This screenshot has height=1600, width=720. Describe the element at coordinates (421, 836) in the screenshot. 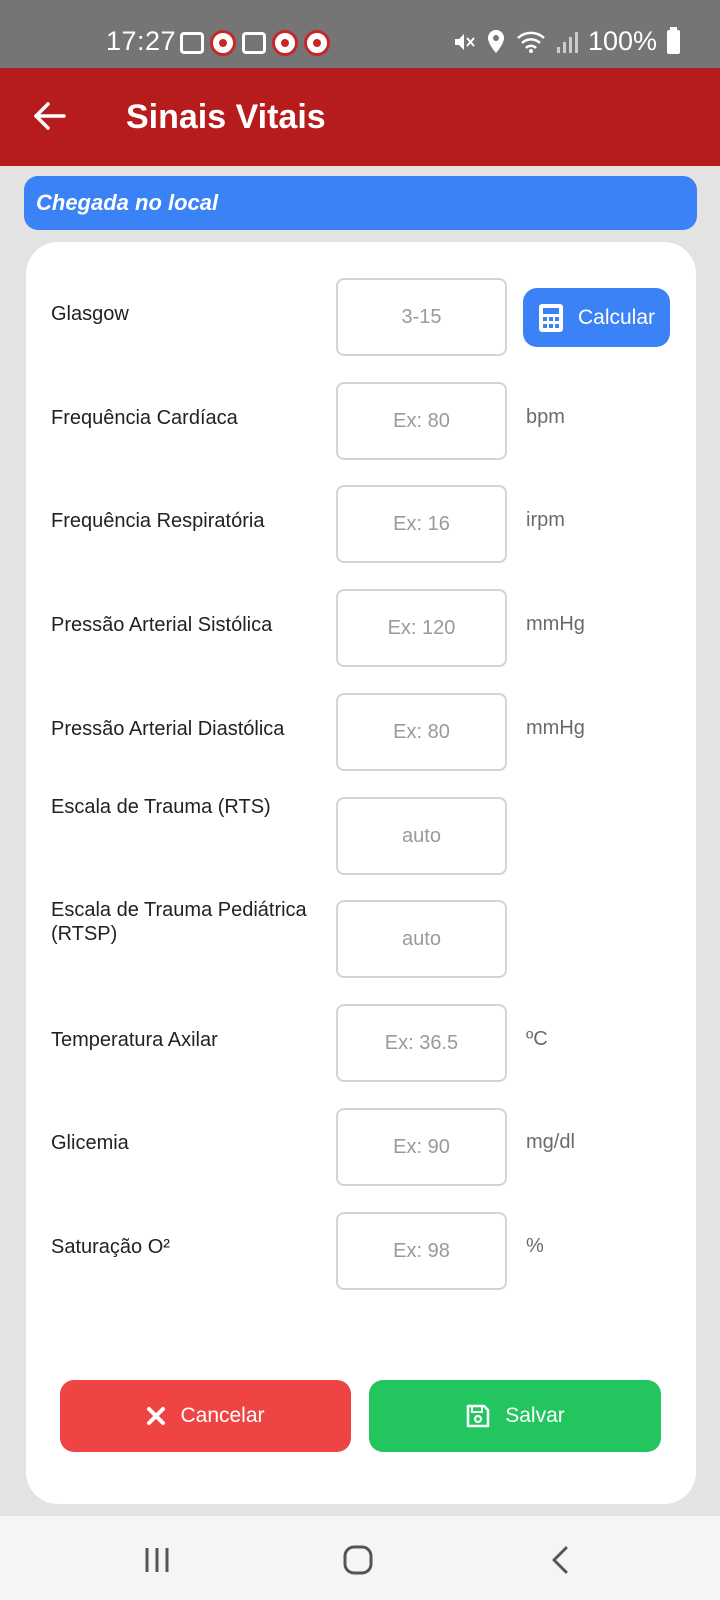

I see `rts-input` at that location.